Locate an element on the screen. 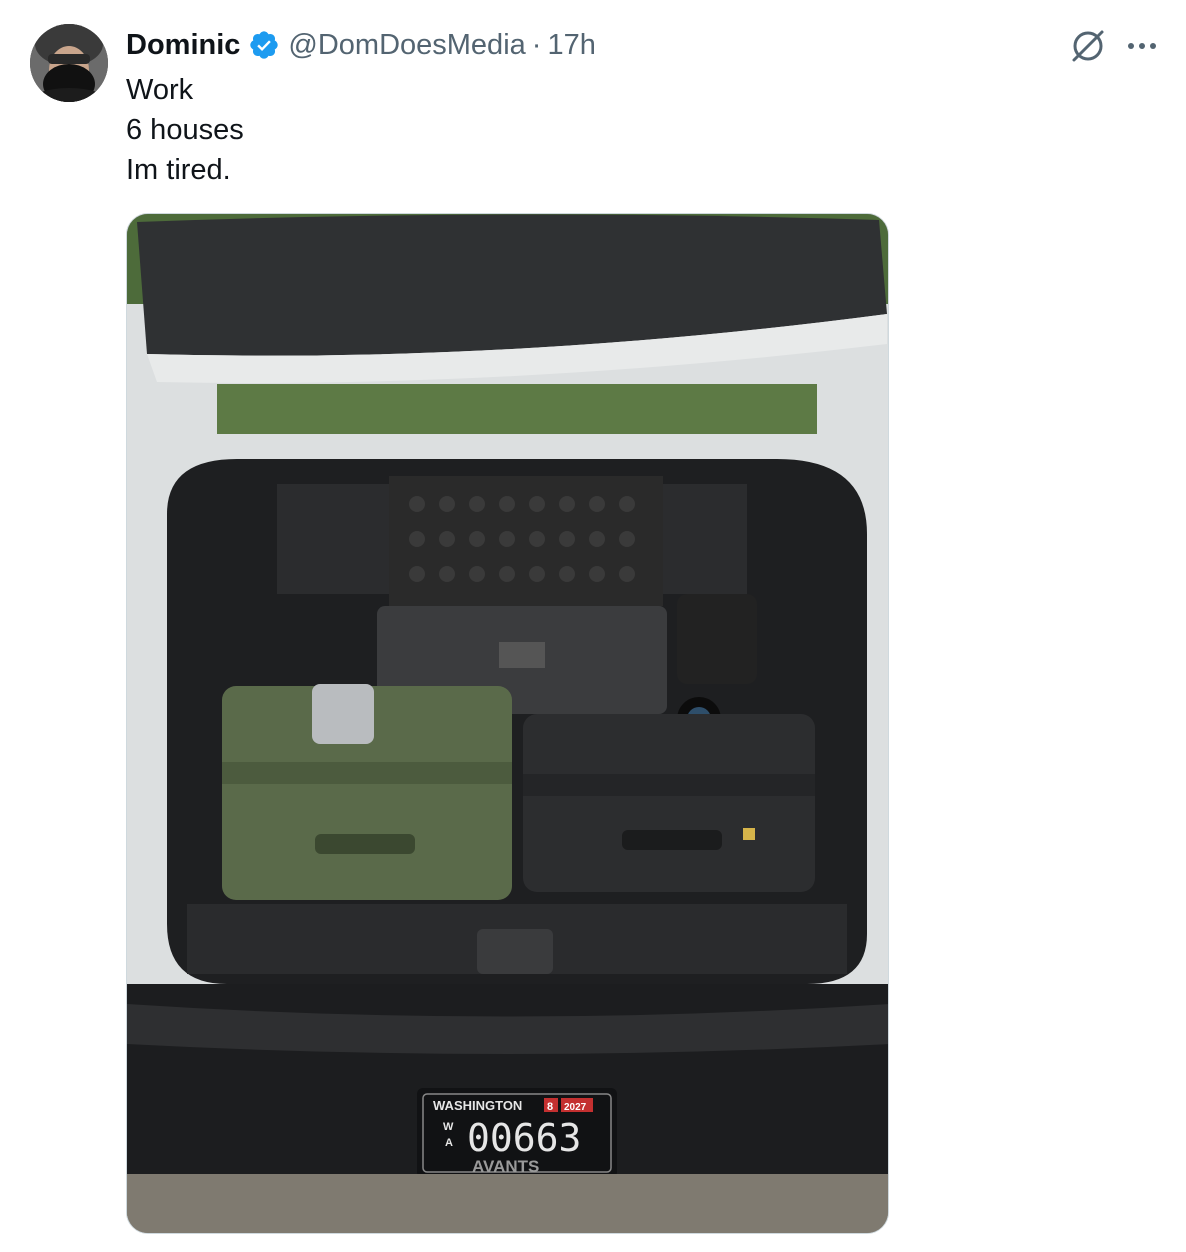 This screenshot has width=1186, height=1252. plate-month: 8 is located at coordinates (550, 1107).